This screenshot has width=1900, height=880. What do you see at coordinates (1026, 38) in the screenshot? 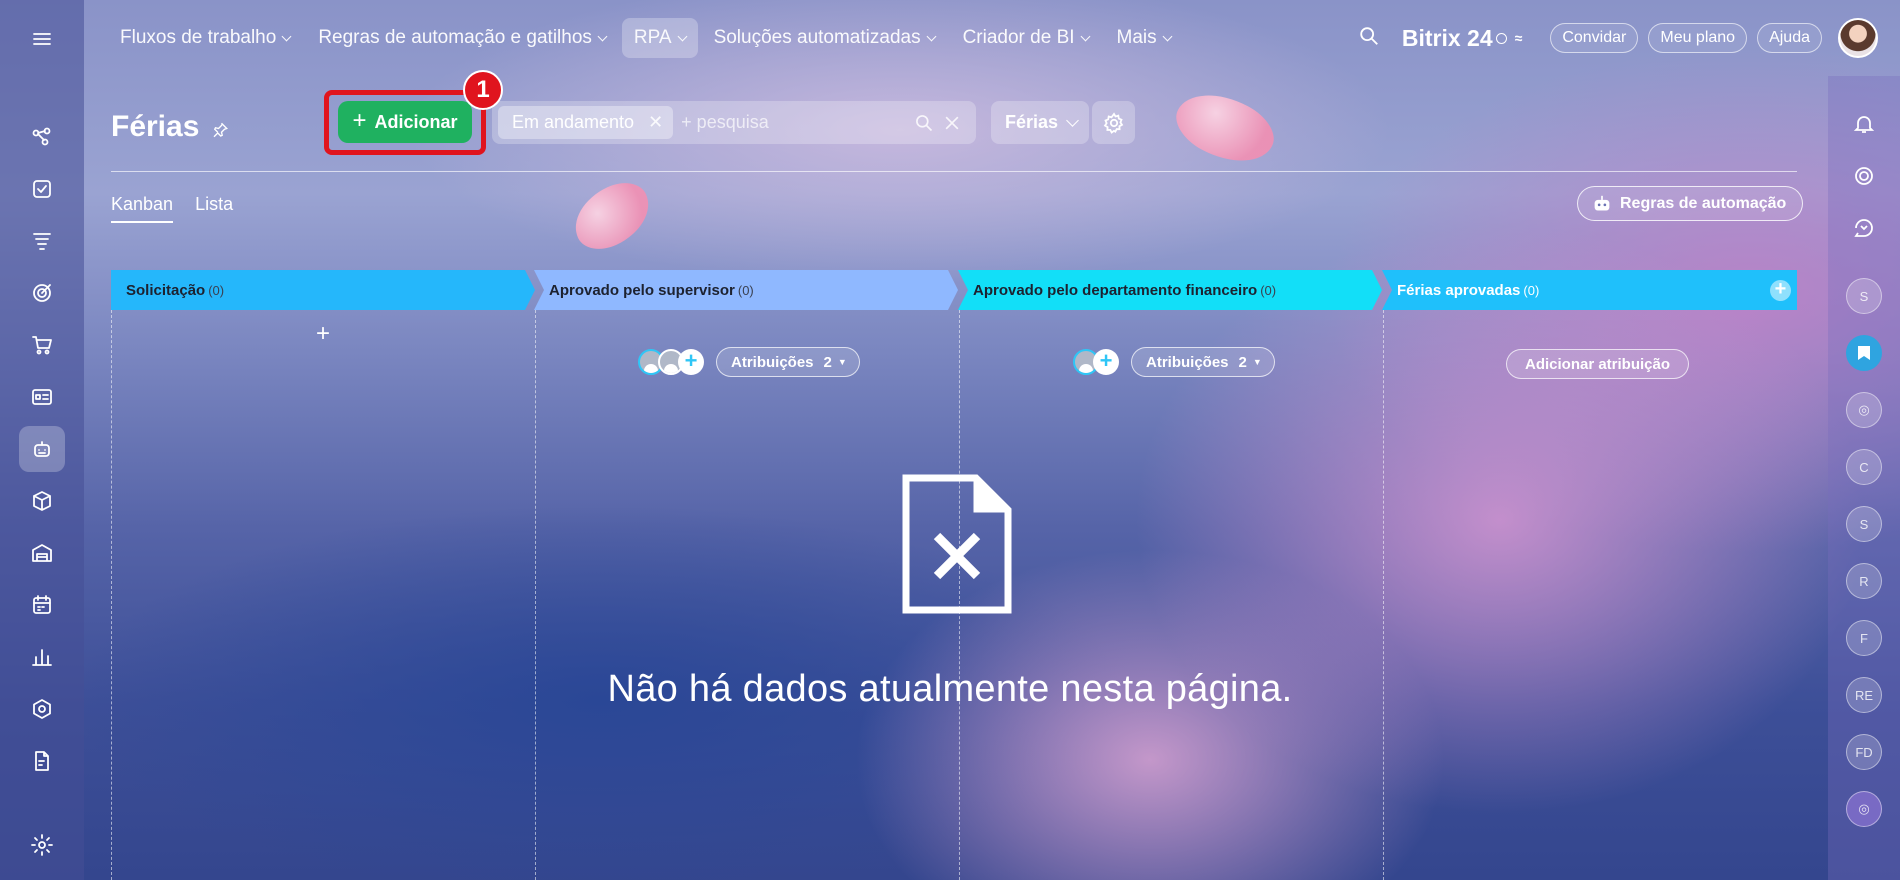
I see `nav-bi-builder: Criador de BI` at bounding box center [1026, 38].